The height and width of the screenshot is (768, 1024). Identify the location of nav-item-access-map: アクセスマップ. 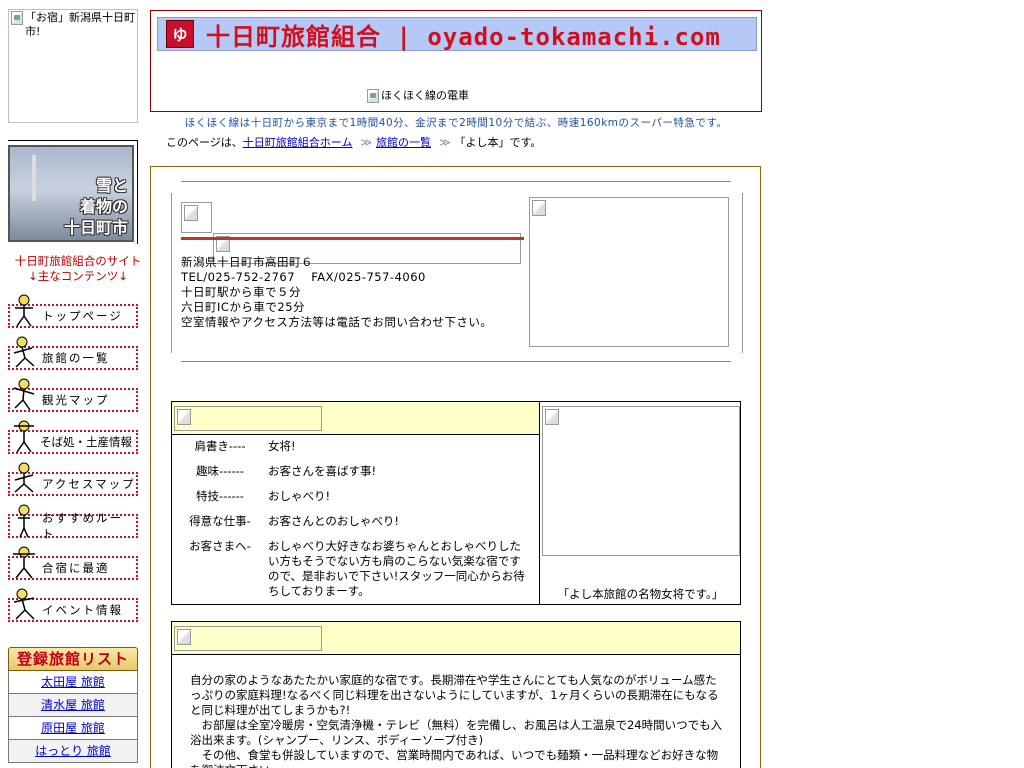
(73, 481).